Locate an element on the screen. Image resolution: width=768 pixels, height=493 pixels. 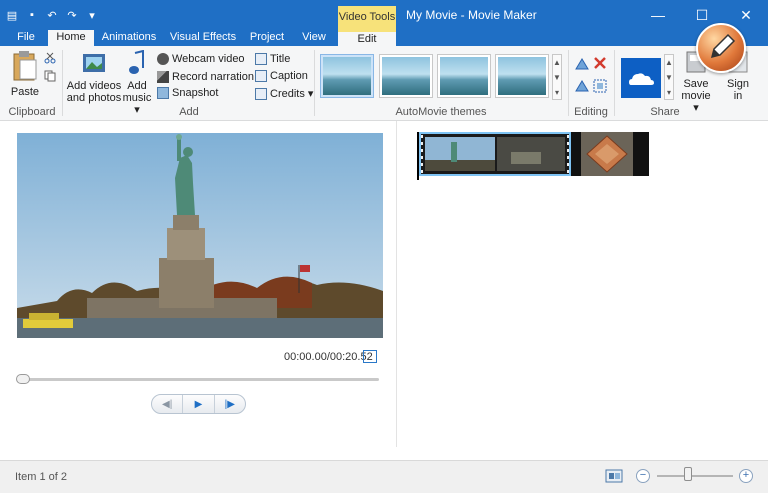
credits-icon is located at coordinates (261, 93).